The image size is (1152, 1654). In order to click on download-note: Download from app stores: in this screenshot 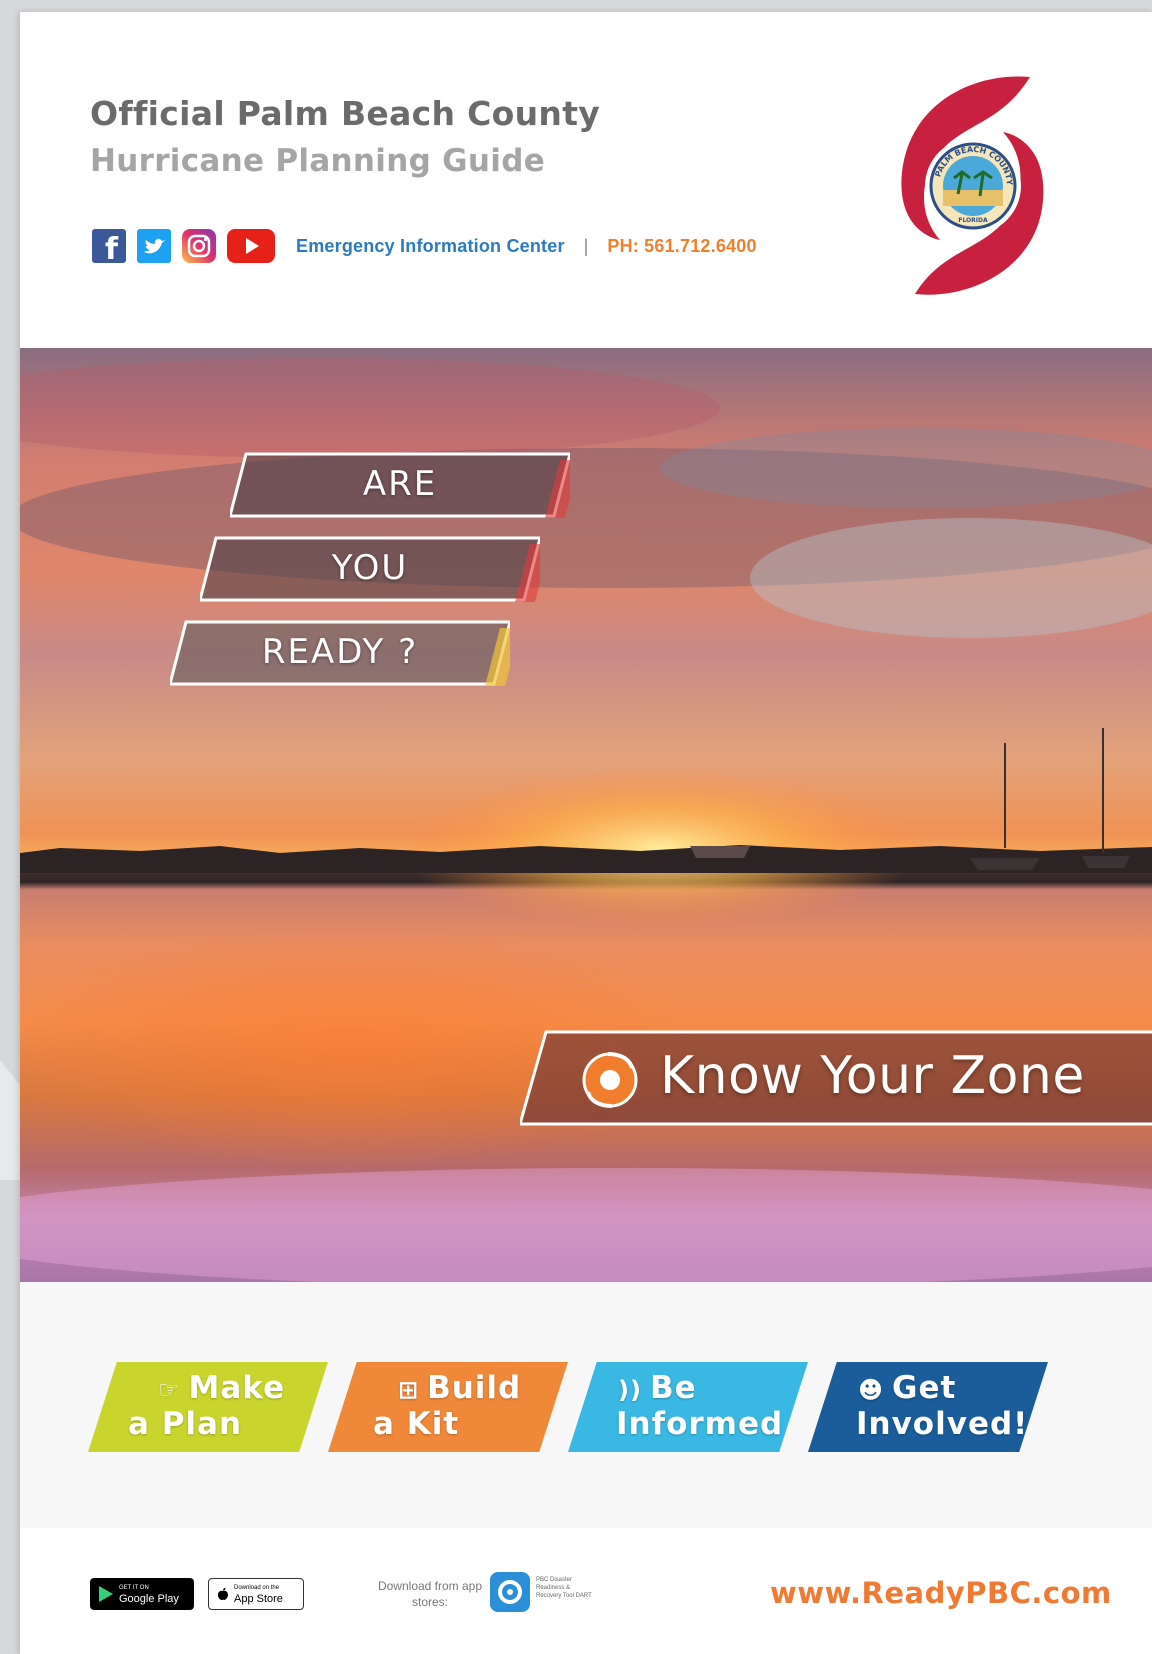, I will do `click(430, 1594)`.